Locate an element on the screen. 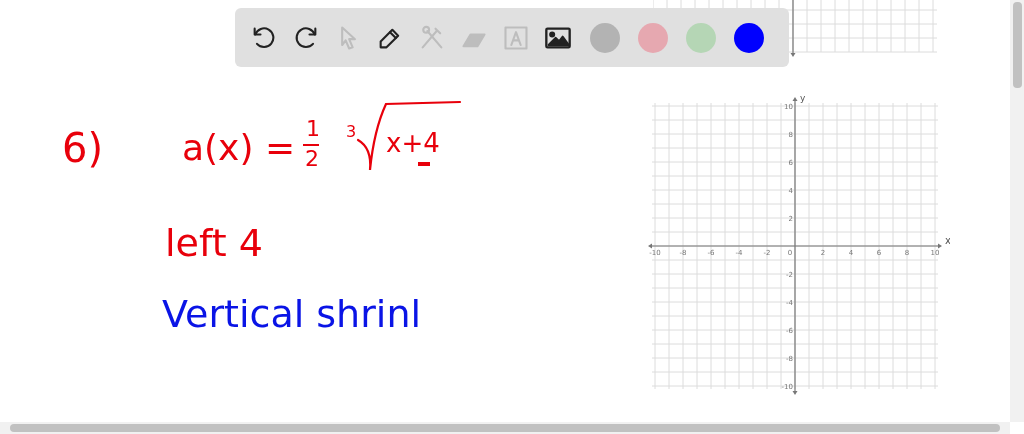 This screenshot has height=434, width=1024. y-axis-label: y is located at coordinates (803, 98).